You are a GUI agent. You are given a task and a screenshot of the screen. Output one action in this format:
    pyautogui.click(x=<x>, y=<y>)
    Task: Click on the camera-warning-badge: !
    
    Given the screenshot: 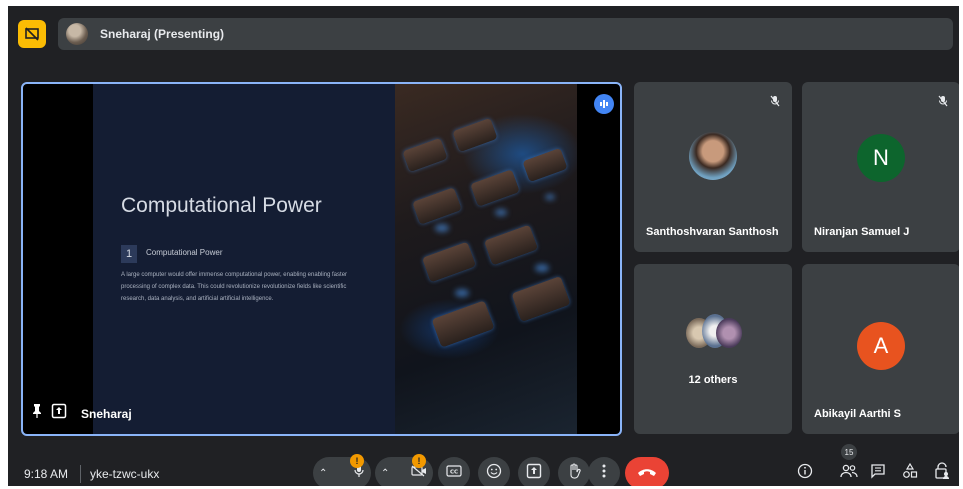 What is the action you would take?
    pyautogui.click(x=419, y=461)
    